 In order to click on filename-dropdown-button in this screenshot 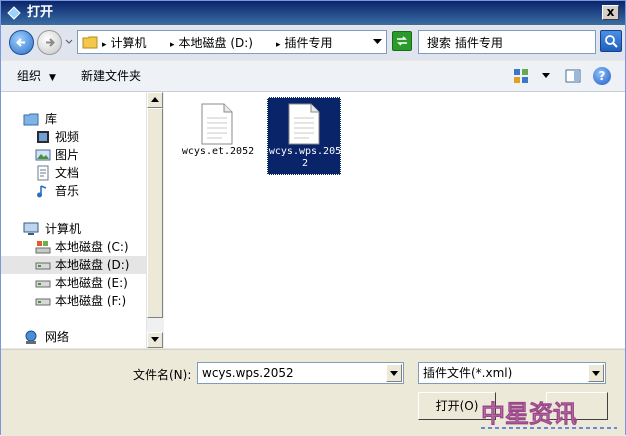, I will do `click(394, 373)`.